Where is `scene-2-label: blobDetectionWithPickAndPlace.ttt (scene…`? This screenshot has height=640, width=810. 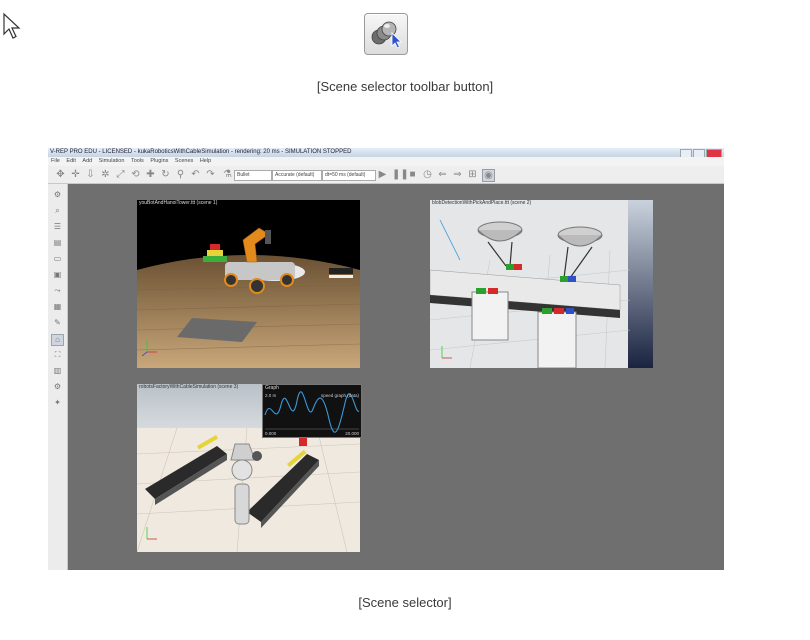 scene-2-label: blobDetectionWithPickAndPlace.ttt (scene… is located at coordinates (482, 203).